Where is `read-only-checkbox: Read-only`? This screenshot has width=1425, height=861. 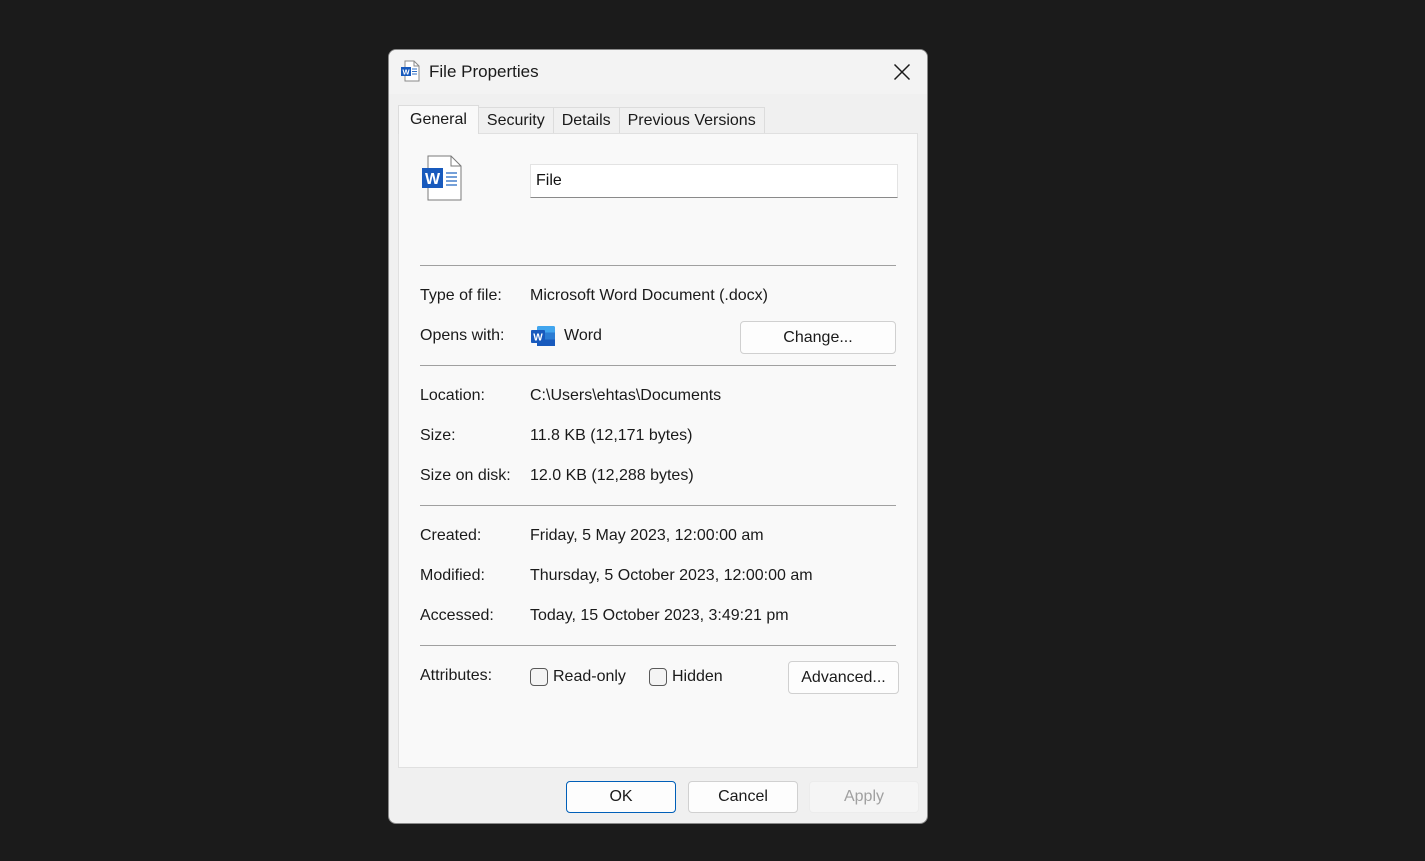 read-only-checkbox: Read-only is located at coordinates (578, 677).